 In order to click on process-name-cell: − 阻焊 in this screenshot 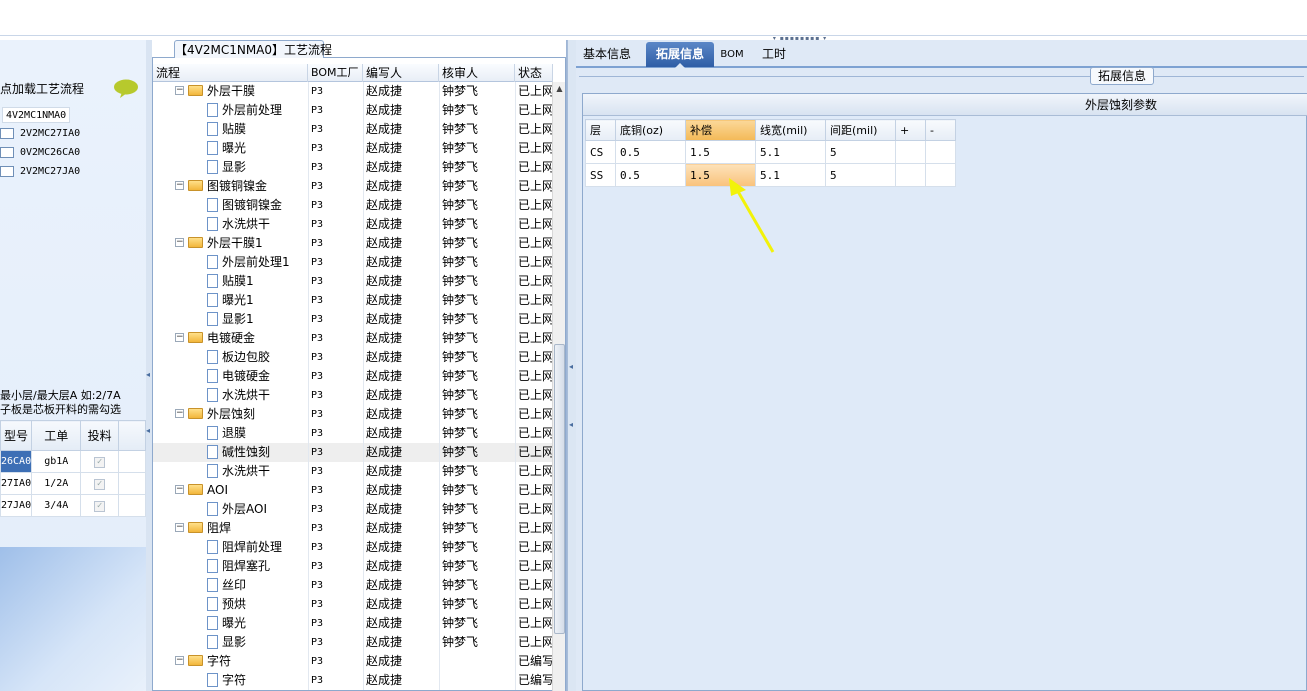, I will do `click(230, 528)`.